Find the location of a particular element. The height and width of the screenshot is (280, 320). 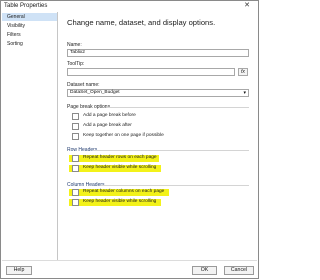

sidebar-item-sorting: Sorting is located at coordinates (29, 44).